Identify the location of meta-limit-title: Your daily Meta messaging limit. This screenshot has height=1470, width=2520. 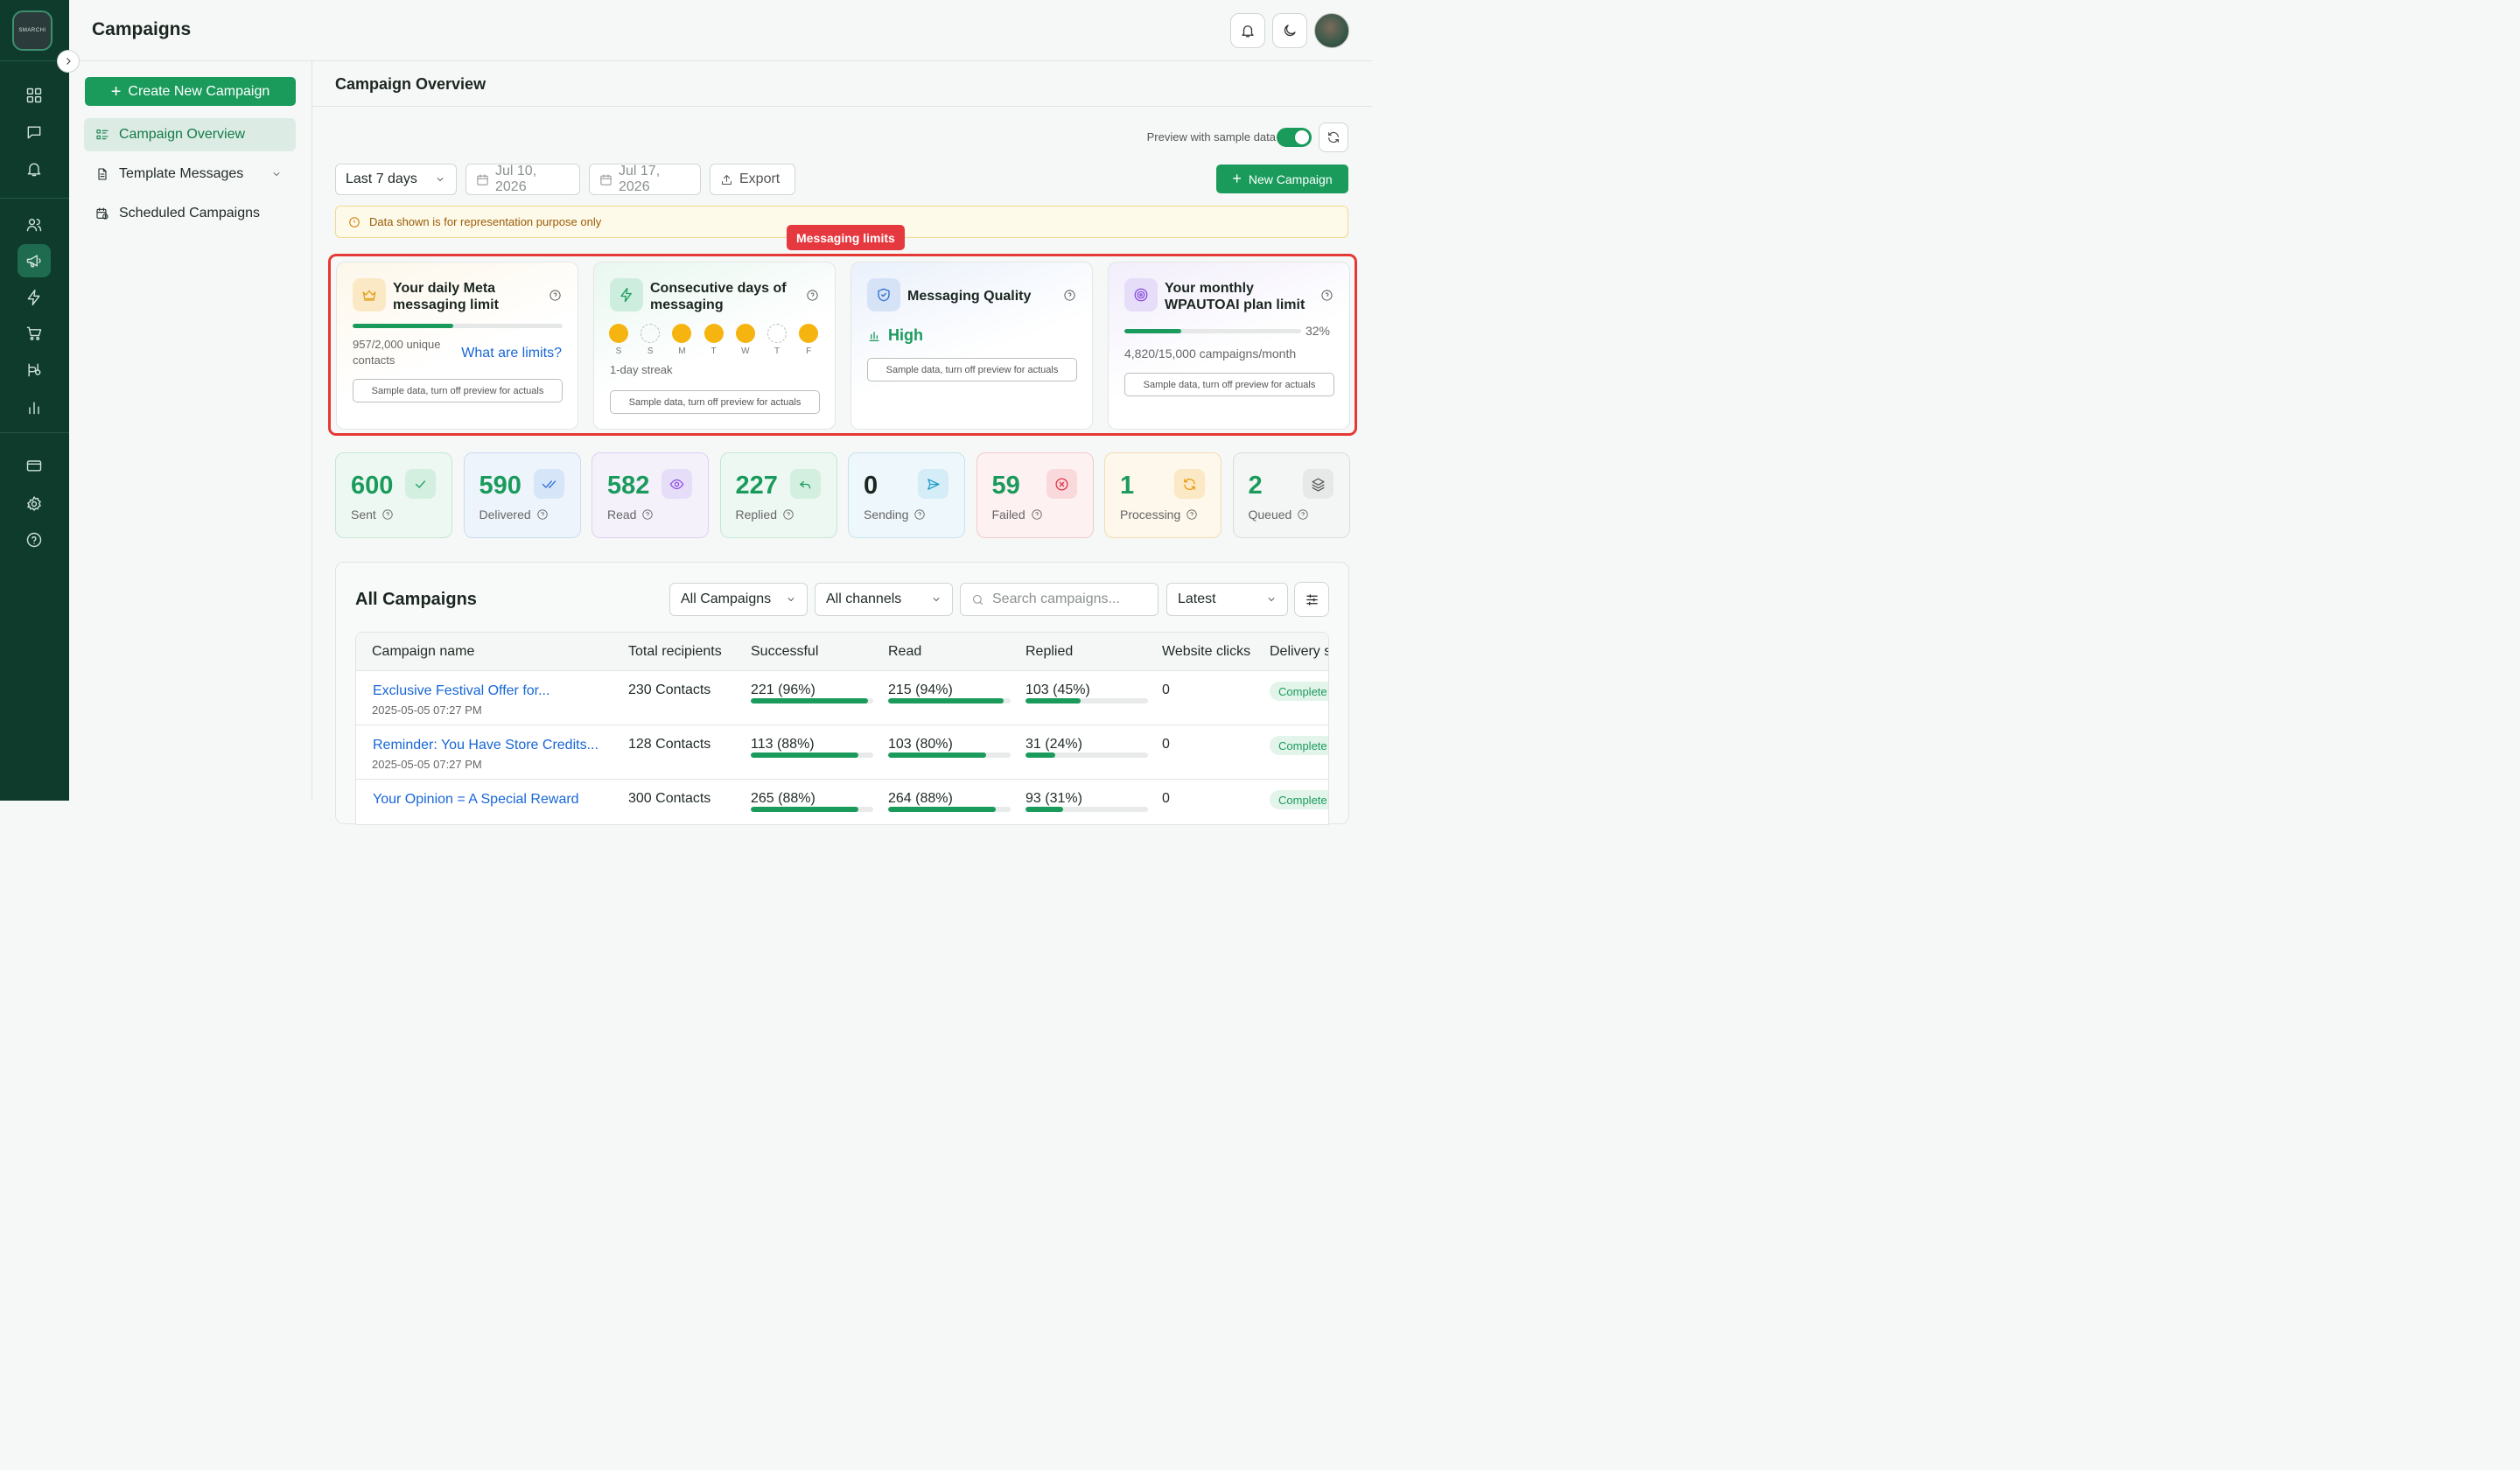
(446, 296).